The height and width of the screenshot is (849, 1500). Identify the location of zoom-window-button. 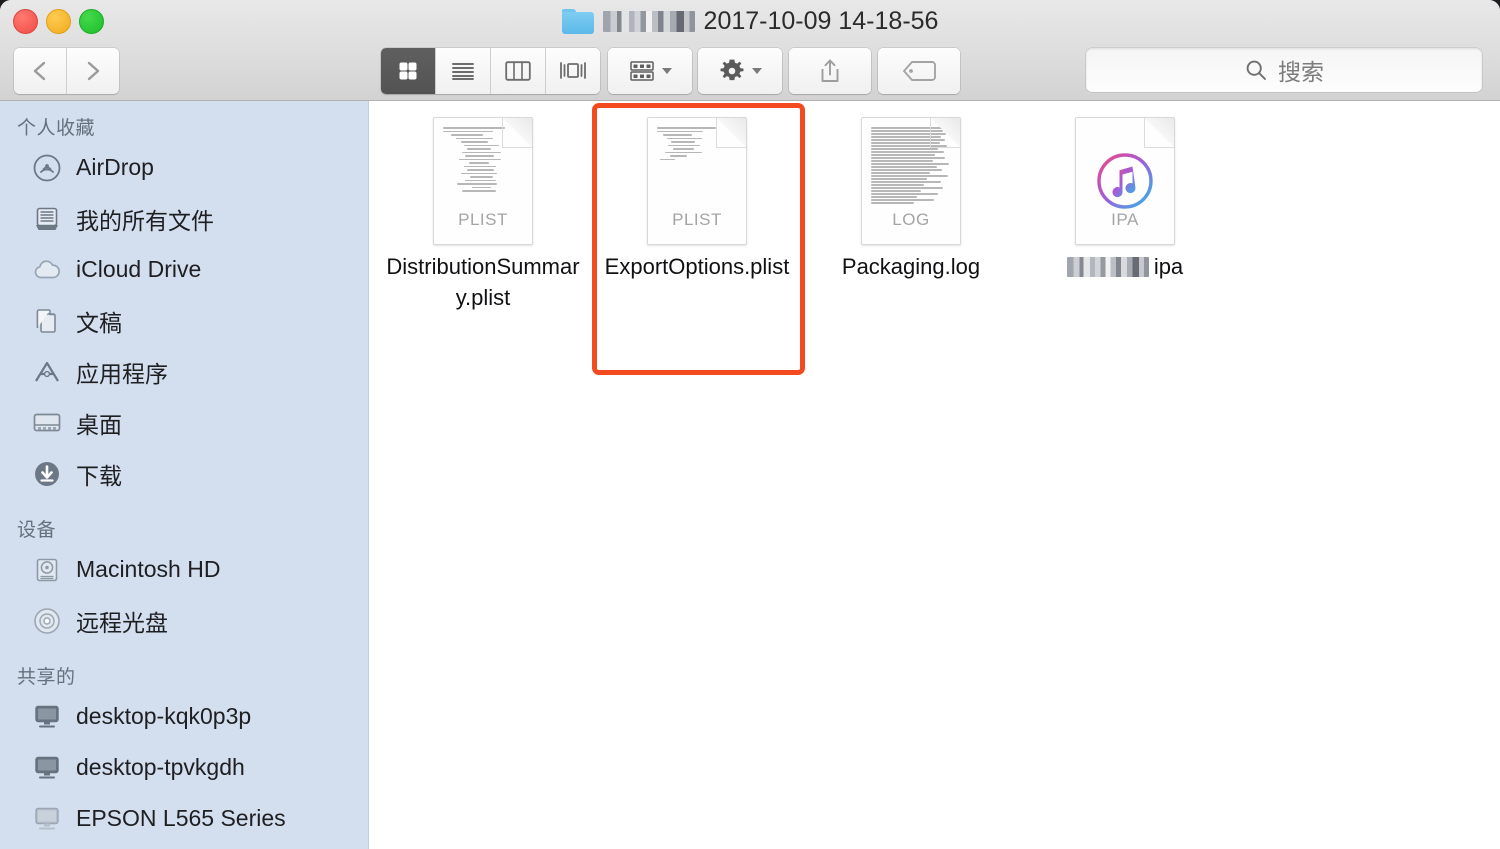
(91, 21).